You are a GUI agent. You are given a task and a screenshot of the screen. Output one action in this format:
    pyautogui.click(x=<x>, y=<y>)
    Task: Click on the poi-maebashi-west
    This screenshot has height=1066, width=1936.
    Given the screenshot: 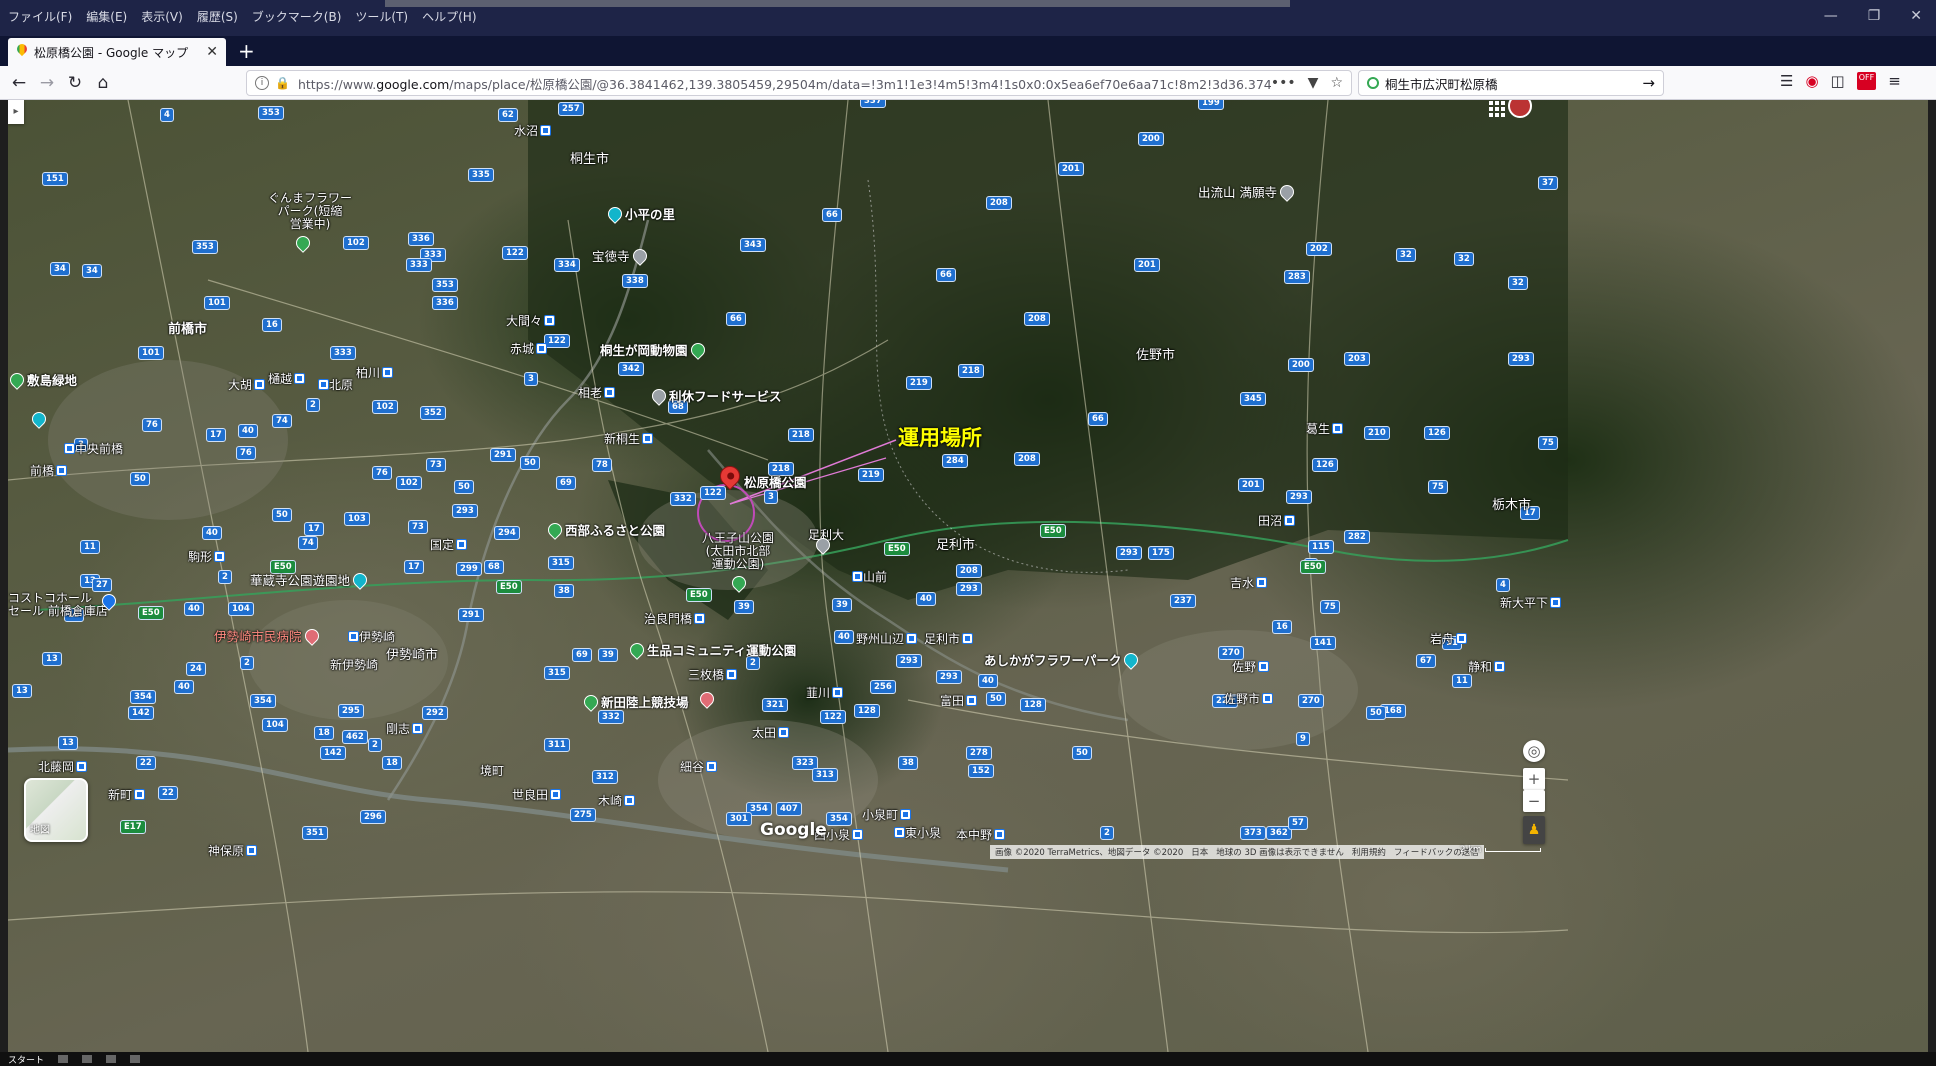 What is the action you would take?
    pyautogui.click(x=39, y=419)
    